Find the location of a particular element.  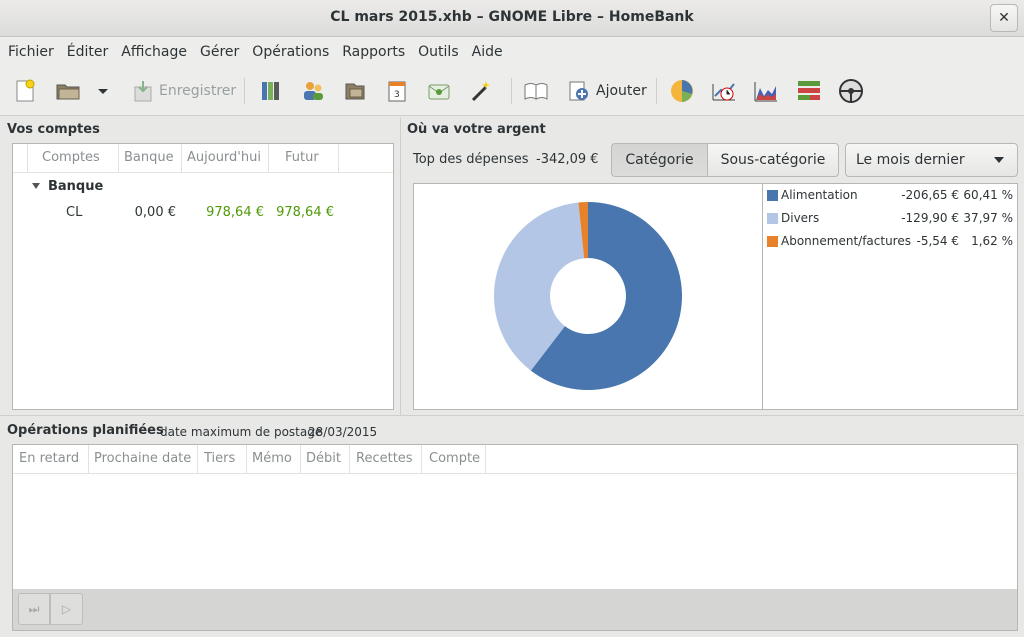

open-recent-dropdown is located at coordinates (103, 91).